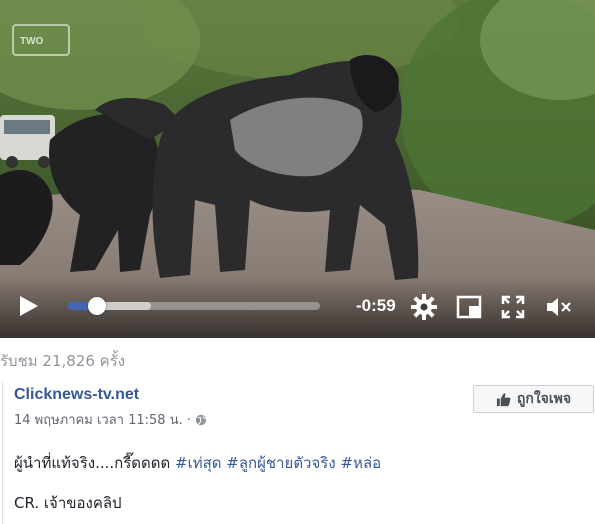 The width and height of the screenshot is (595, 524). What do you see at coordinates (95, 463) in the screenshot?
I see `caption-text: ผู้นำที่แท้จริง....กรี๊ดดดด` at bounding box center [95, 463].